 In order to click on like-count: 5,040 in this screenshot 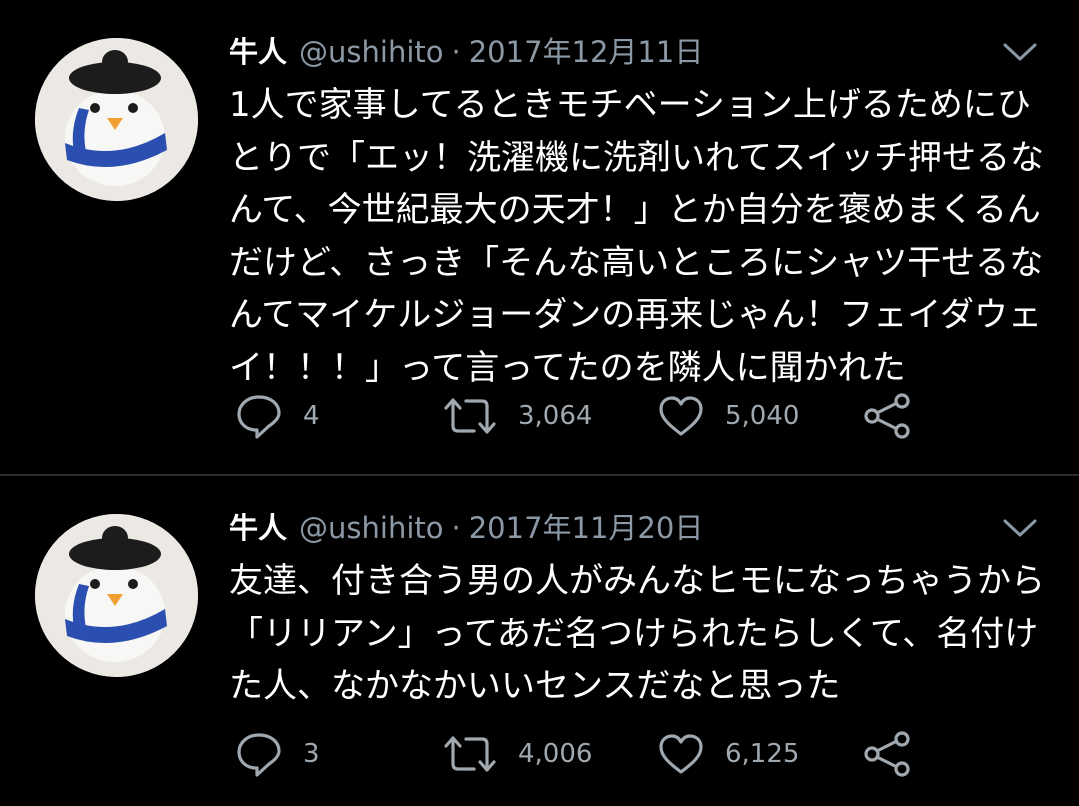, I will do `click(762, 416)`.